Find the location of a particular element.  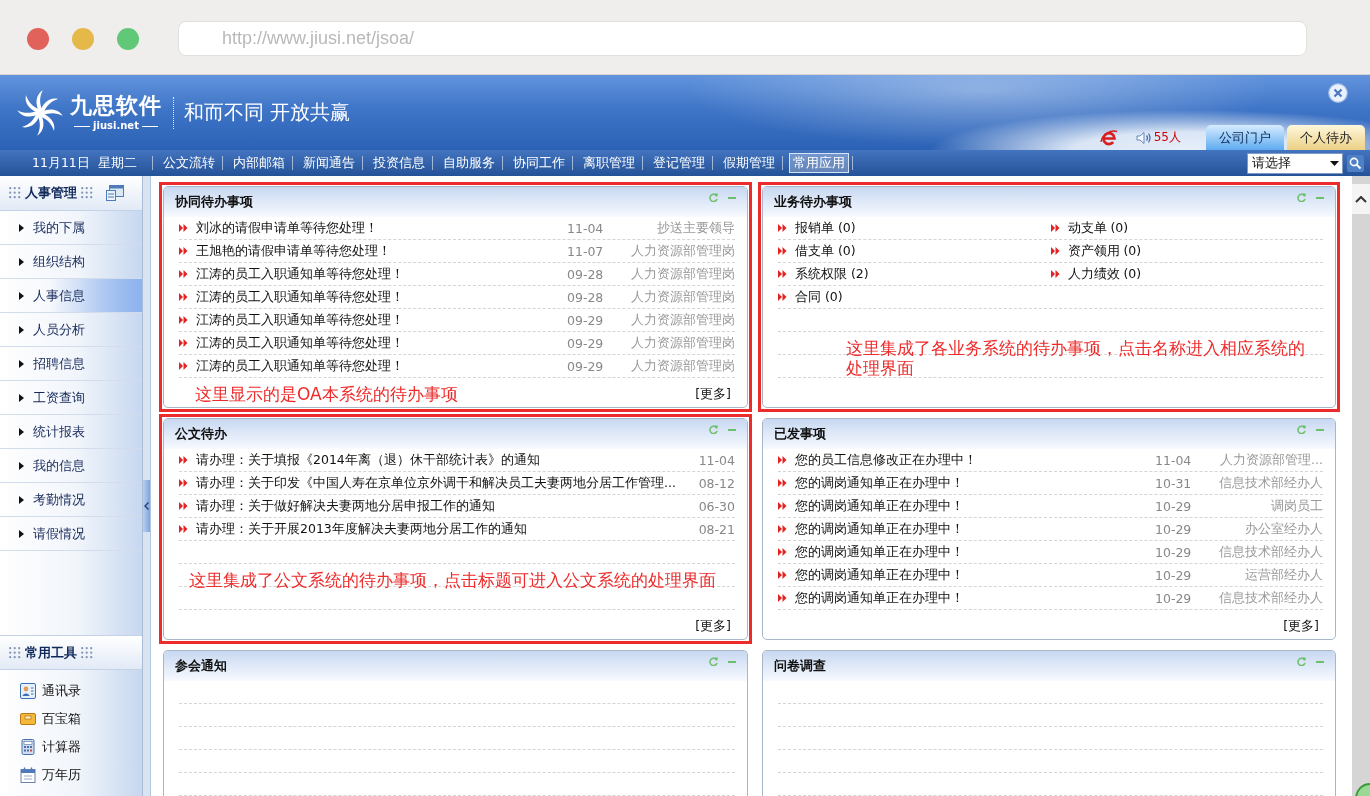

tool-item: 万年历 is located at coordinates (71, 775).